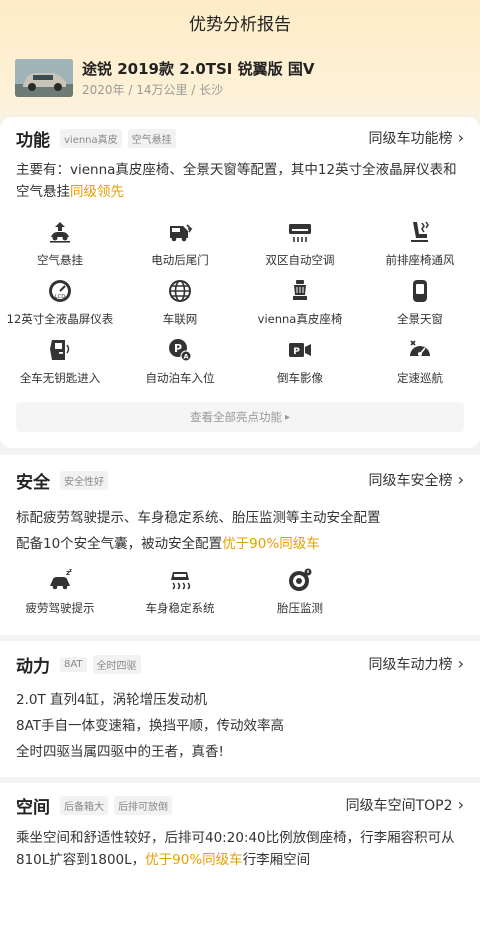 The width and height of the screenshot is (480, 927). I want to click on power-line: 2.0T 直列4缸，涡轮增压发动机, so click(112, 700).